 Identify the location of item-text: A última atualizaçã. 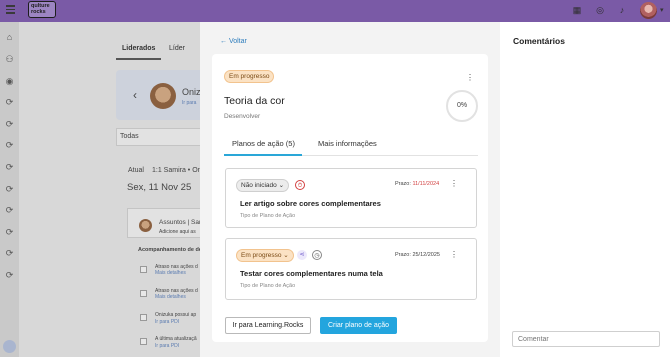
(176, 339).